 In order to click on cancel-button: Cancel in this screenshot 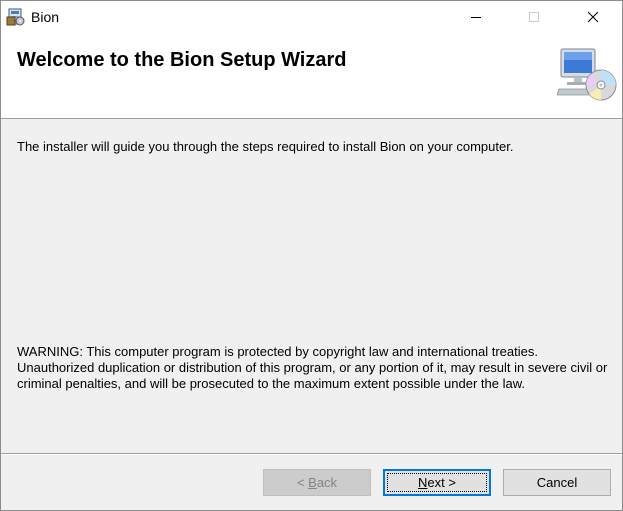, I will do `click(557, 482)`.